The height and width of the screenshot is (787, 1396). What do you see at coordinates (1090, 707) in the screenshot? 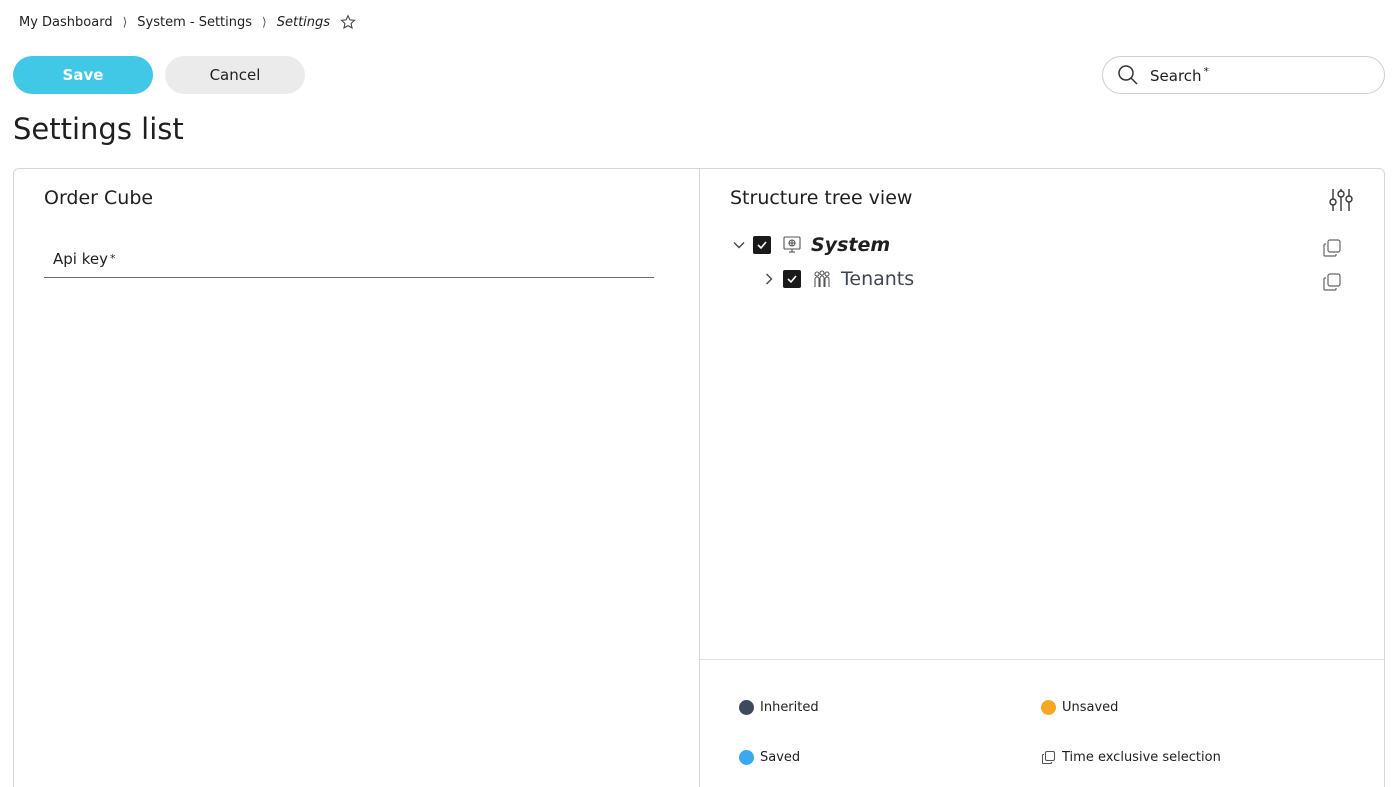
I see `legend-unsaved-label: Unsaved` at bounding box center [1090, 707].